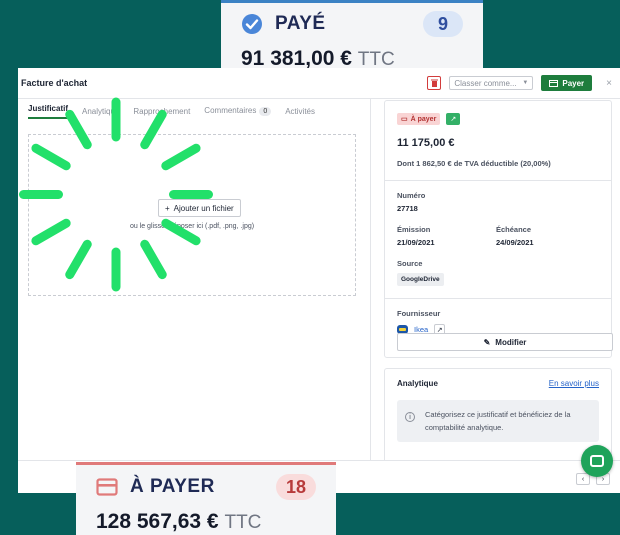 Image resolution: width=620 pixels, height=535 pixels. I want to click on topay-status-label: À PAYER, so click(172, 486).